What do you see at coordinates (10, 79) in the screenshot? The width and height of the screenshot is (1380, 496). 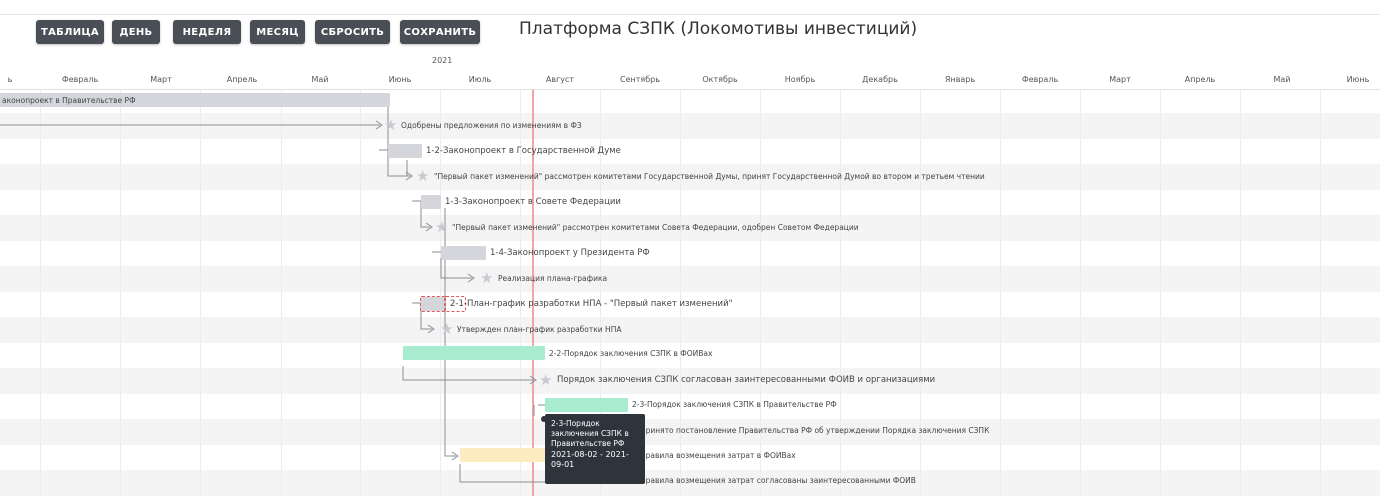 I see `month-label: ь` at bounding box center [10, 79].